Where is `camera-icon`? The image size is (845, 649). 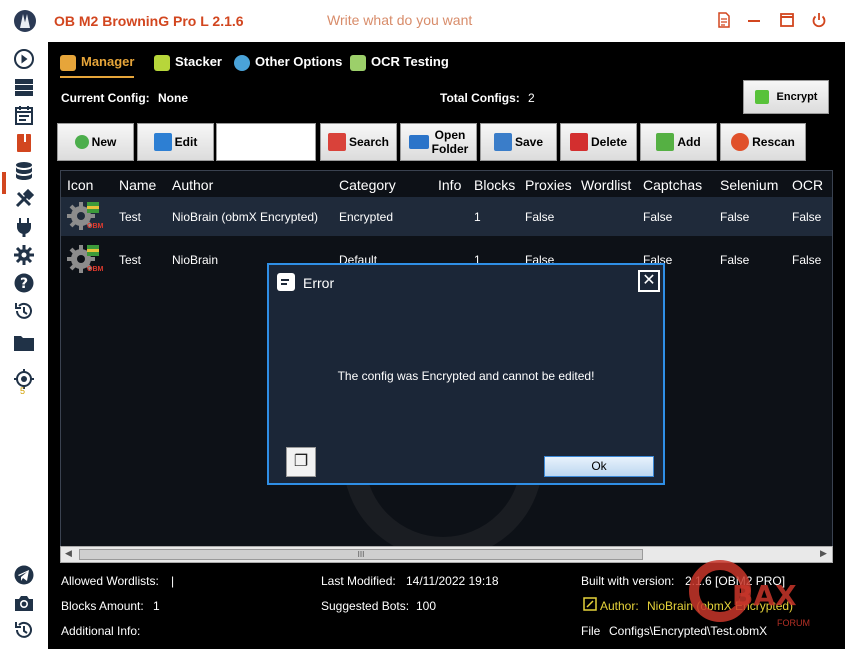
camera-icon is located at coordinates (24, 603).